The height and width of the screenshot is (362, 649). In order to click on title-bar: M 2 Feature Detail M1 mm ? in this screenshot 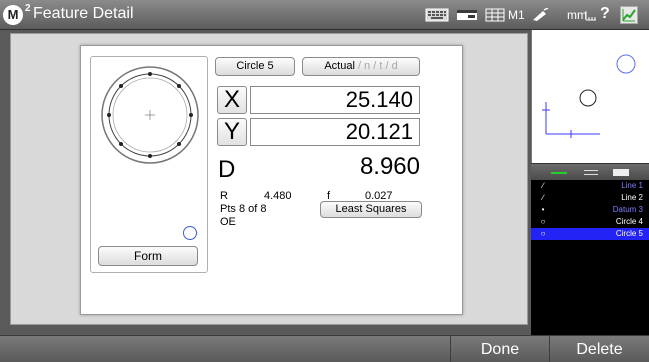, I will do `click(324, 15)`.